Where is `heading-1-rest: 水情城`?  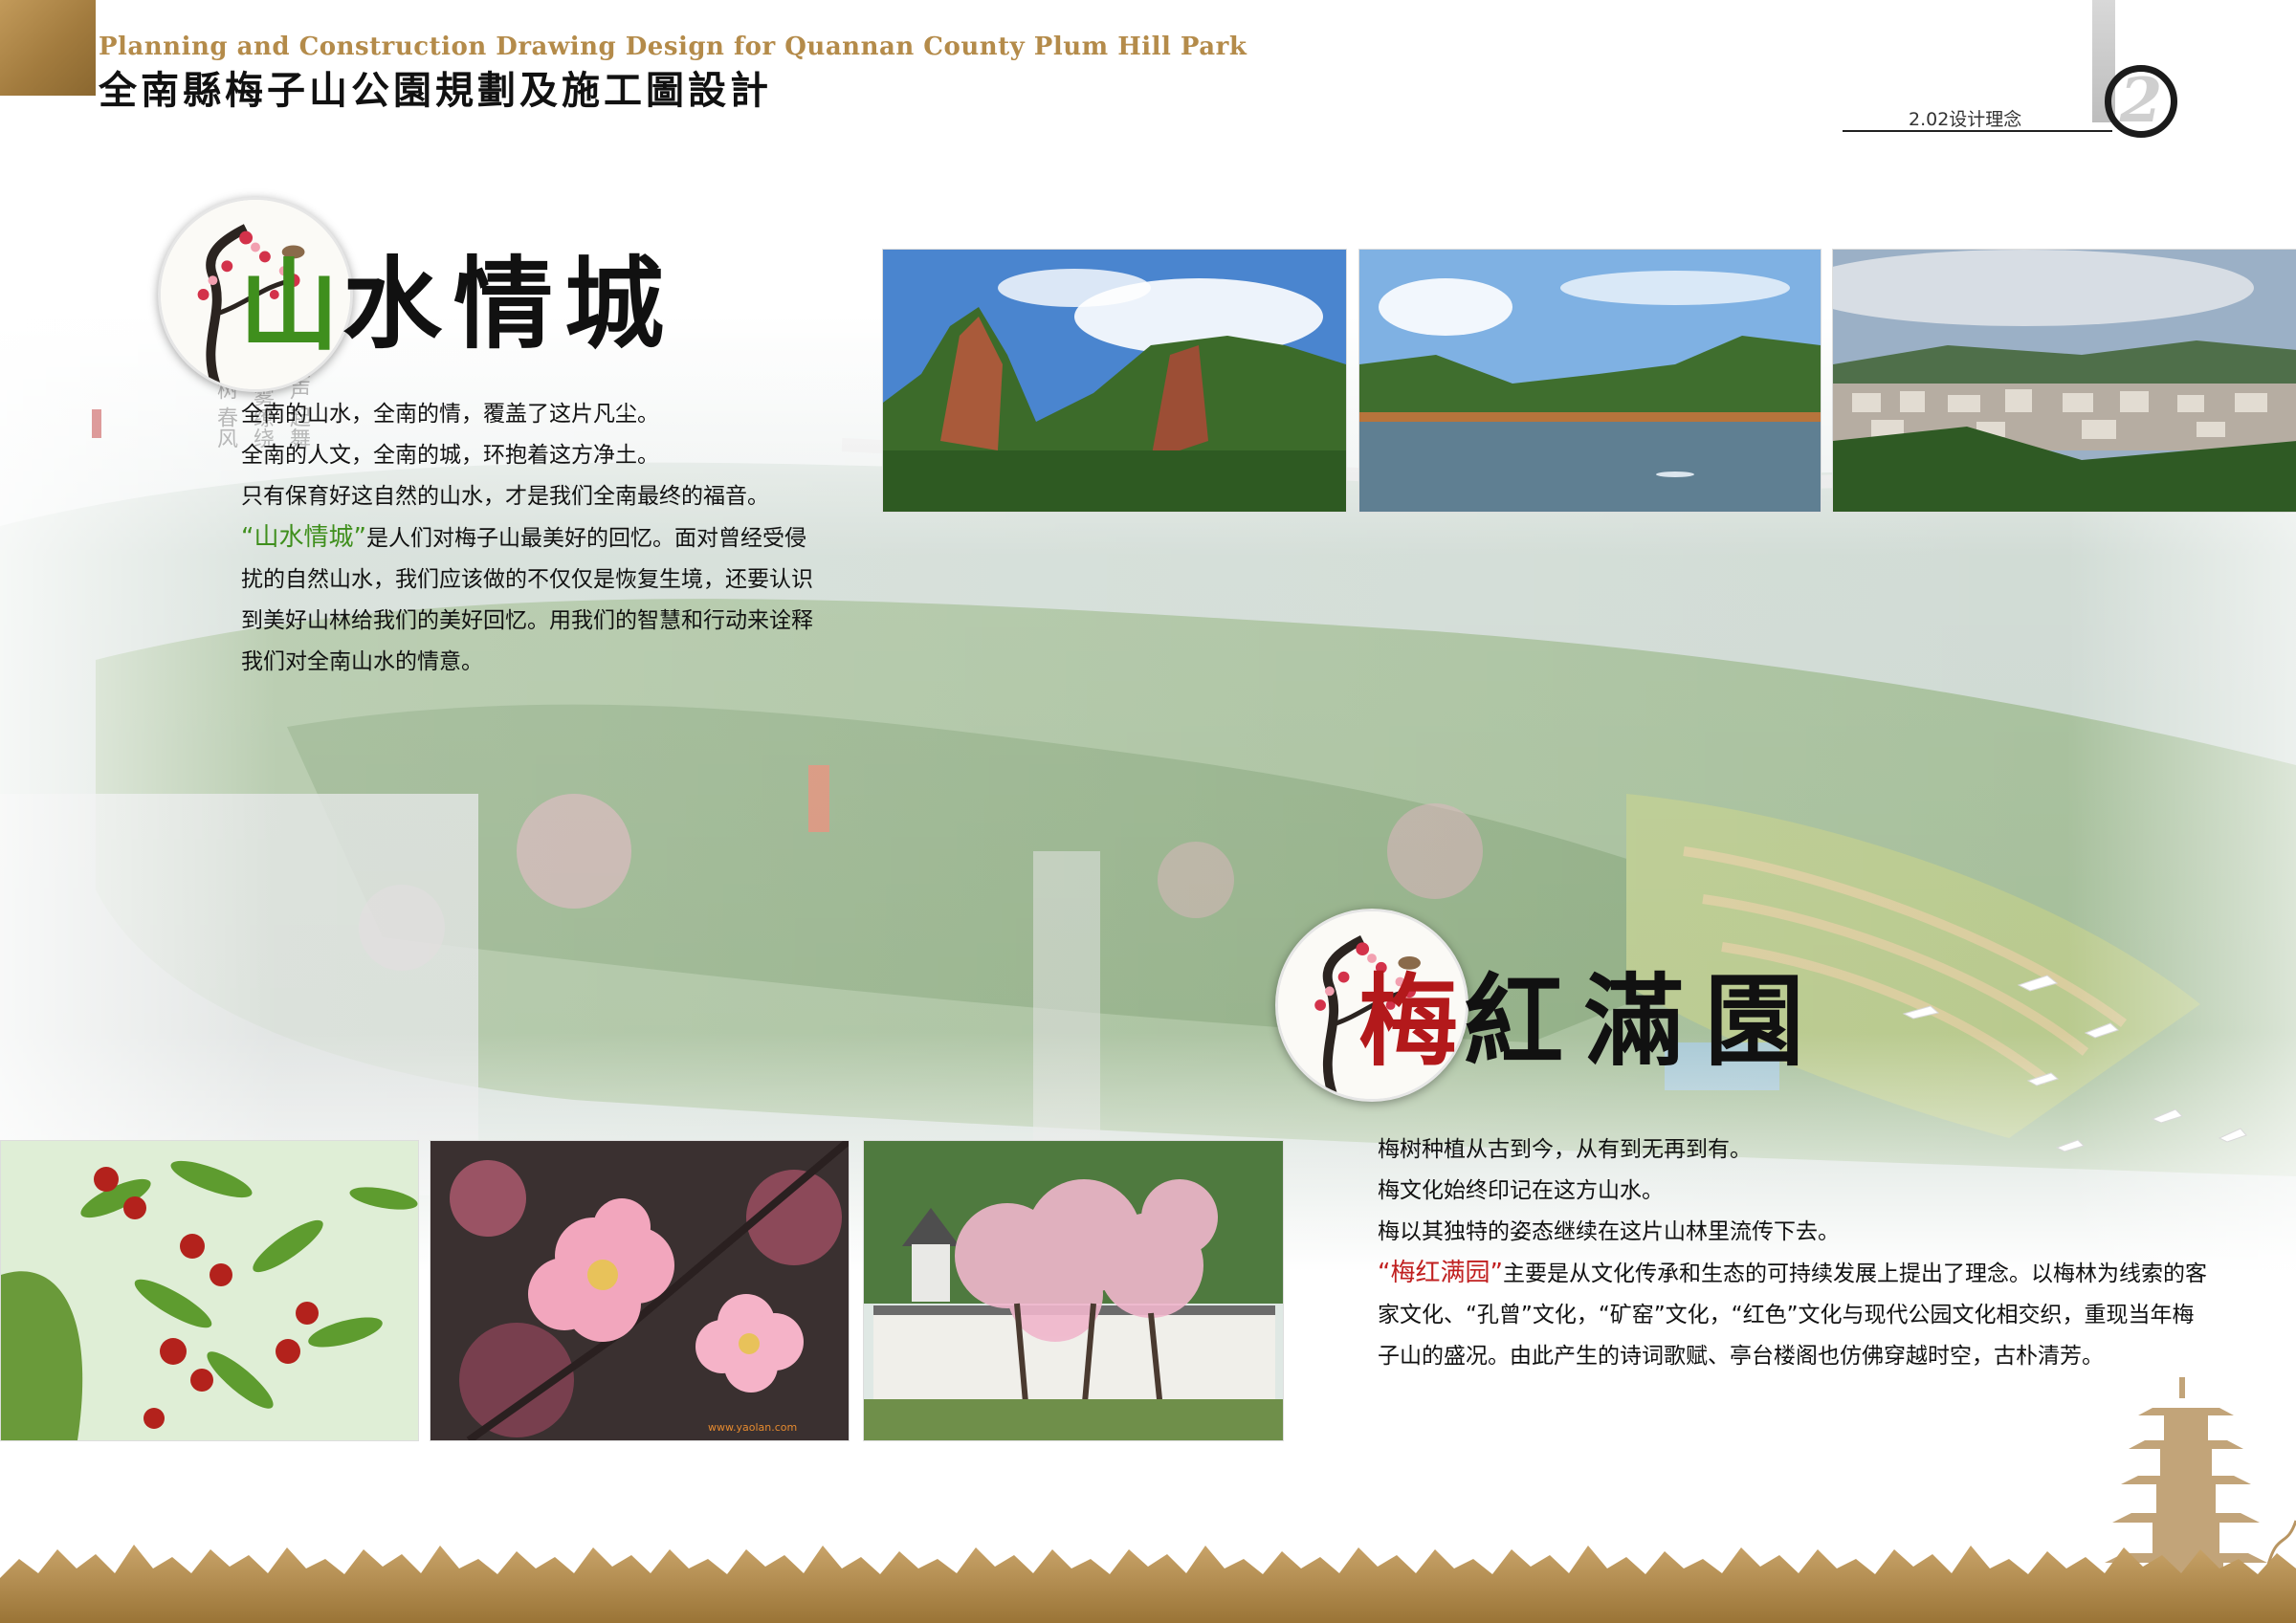 heading-1-rest: 水情城 is located at coordinates (509, 303).